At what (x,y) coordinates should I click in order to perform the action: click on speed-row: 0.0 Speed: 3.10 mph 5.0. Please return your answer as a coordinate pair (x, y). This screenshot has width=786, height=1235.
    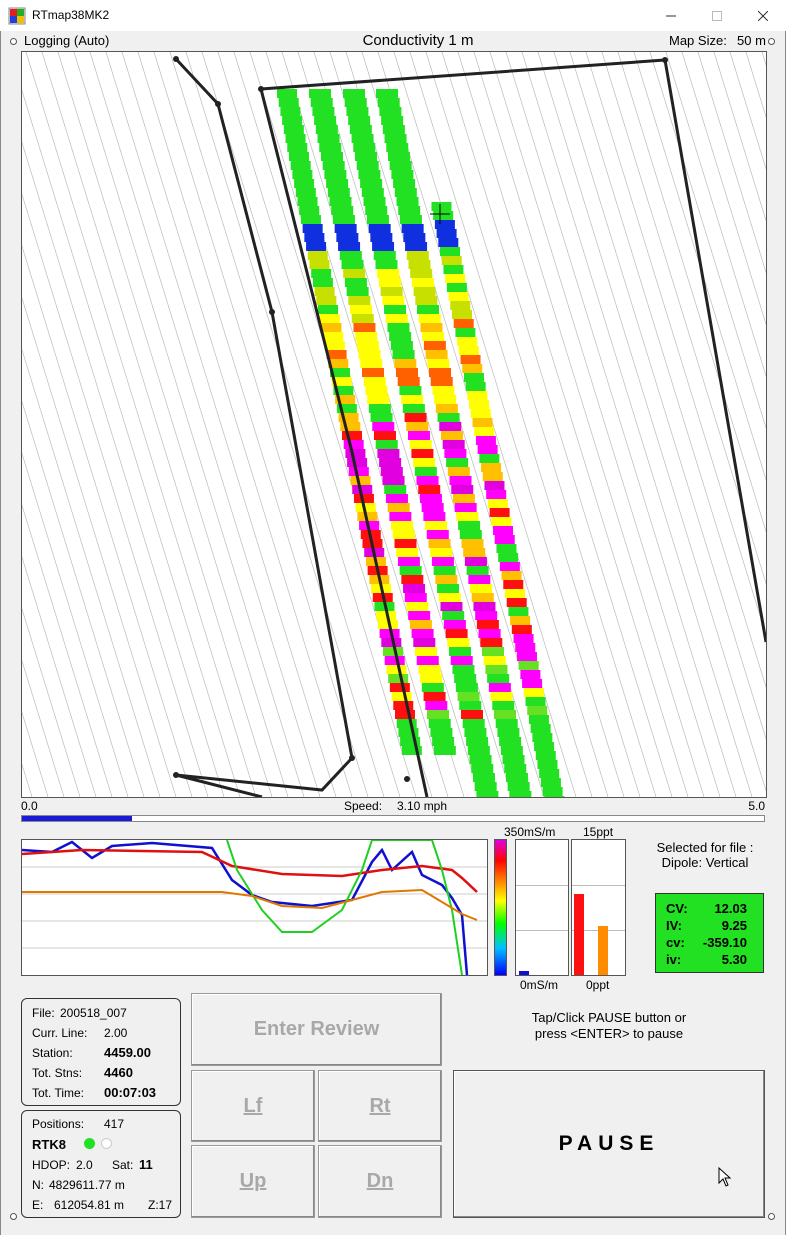
    Looking at the image, I should click on (393, 807).